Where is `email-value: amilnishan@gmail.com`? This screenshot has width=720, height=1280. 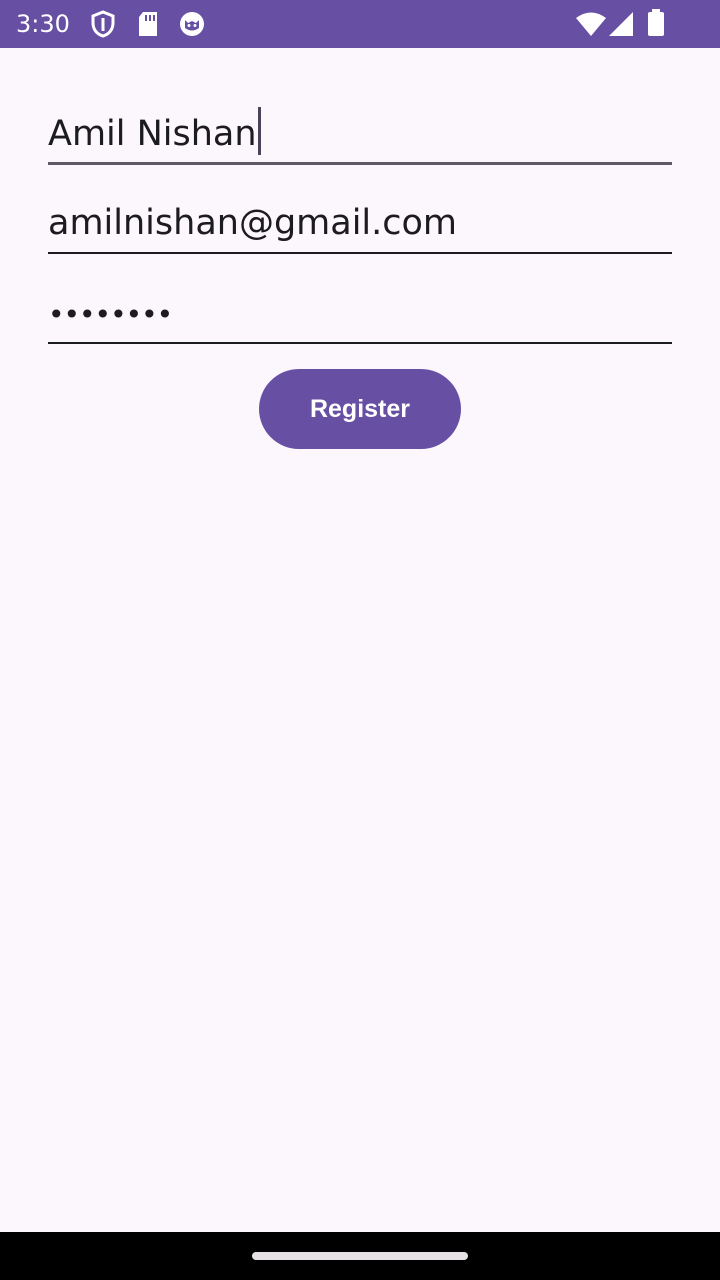
email-value: amilnishan@gmail.com is located at coordinates (253, 223).